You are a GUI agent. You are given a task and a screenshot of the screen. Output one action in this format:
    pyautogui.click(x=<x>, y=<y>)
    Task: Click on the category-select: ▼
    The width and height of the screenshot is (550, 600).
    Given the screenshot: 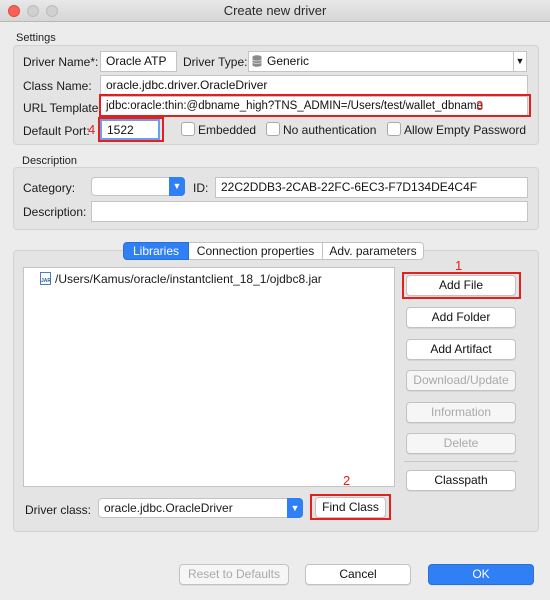 What is the action you would take?
    pyautogui.click(x=138, y=186)
    